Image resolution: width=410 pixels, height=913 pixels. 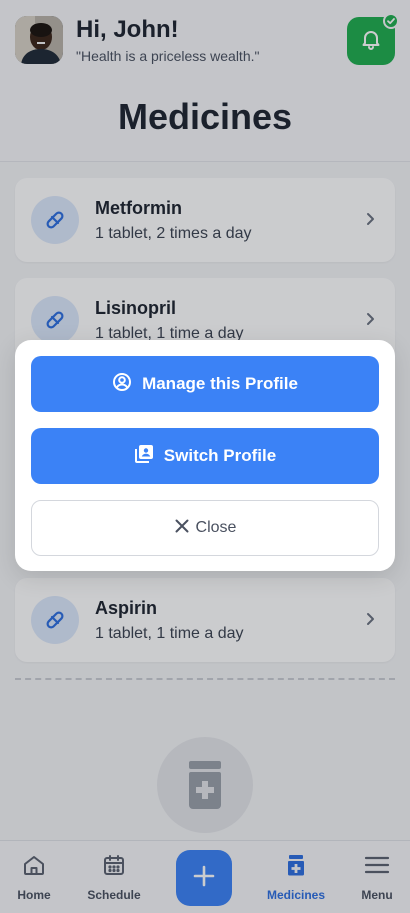 I want to click on switch-profile-label: Switch Profile, so click(x=220, y=455).